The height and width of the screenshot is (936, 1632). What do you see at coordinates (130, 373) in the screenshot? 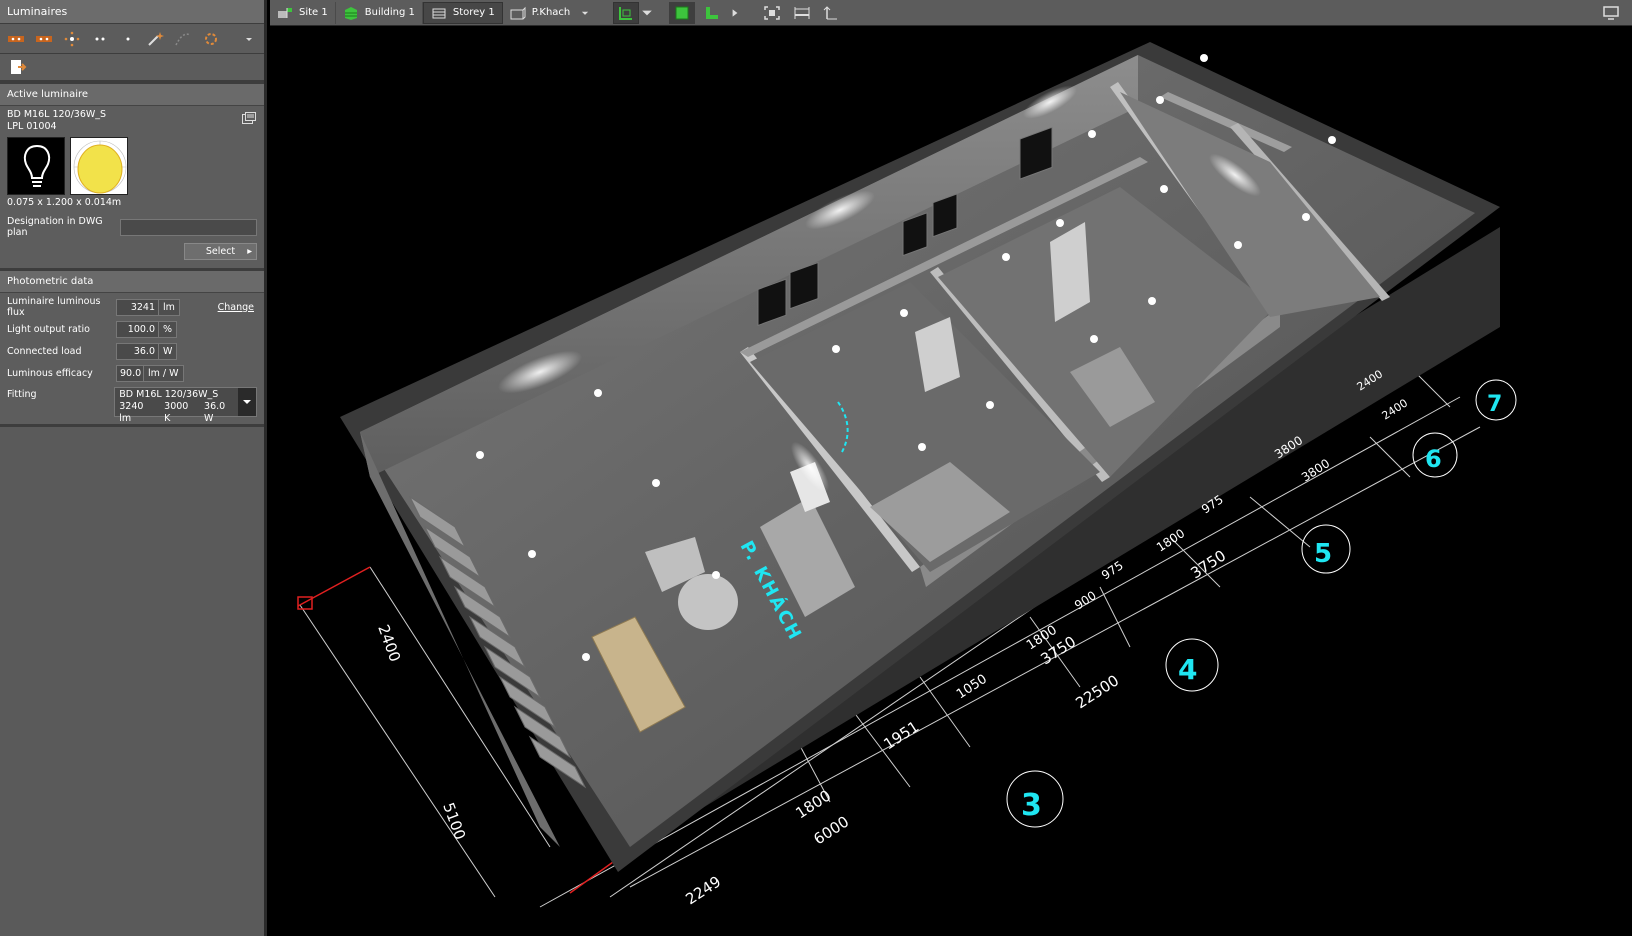
I see `efficacy-field: 90.0` at bounding box center [130, 373].